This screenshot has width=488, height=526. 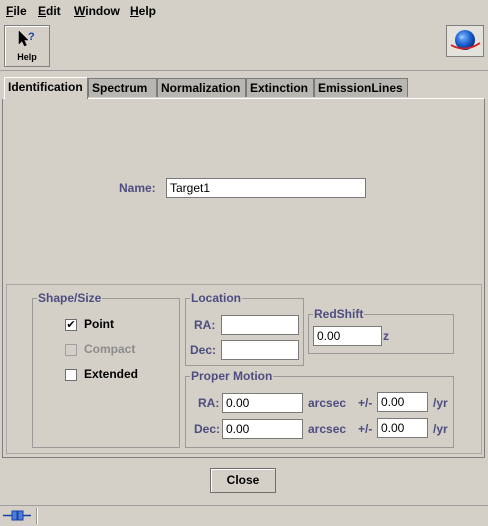 What do you see at coordinates (266, 188) in the screenshot?
I see `name-field: Target1` at bounding box center [266, 188].